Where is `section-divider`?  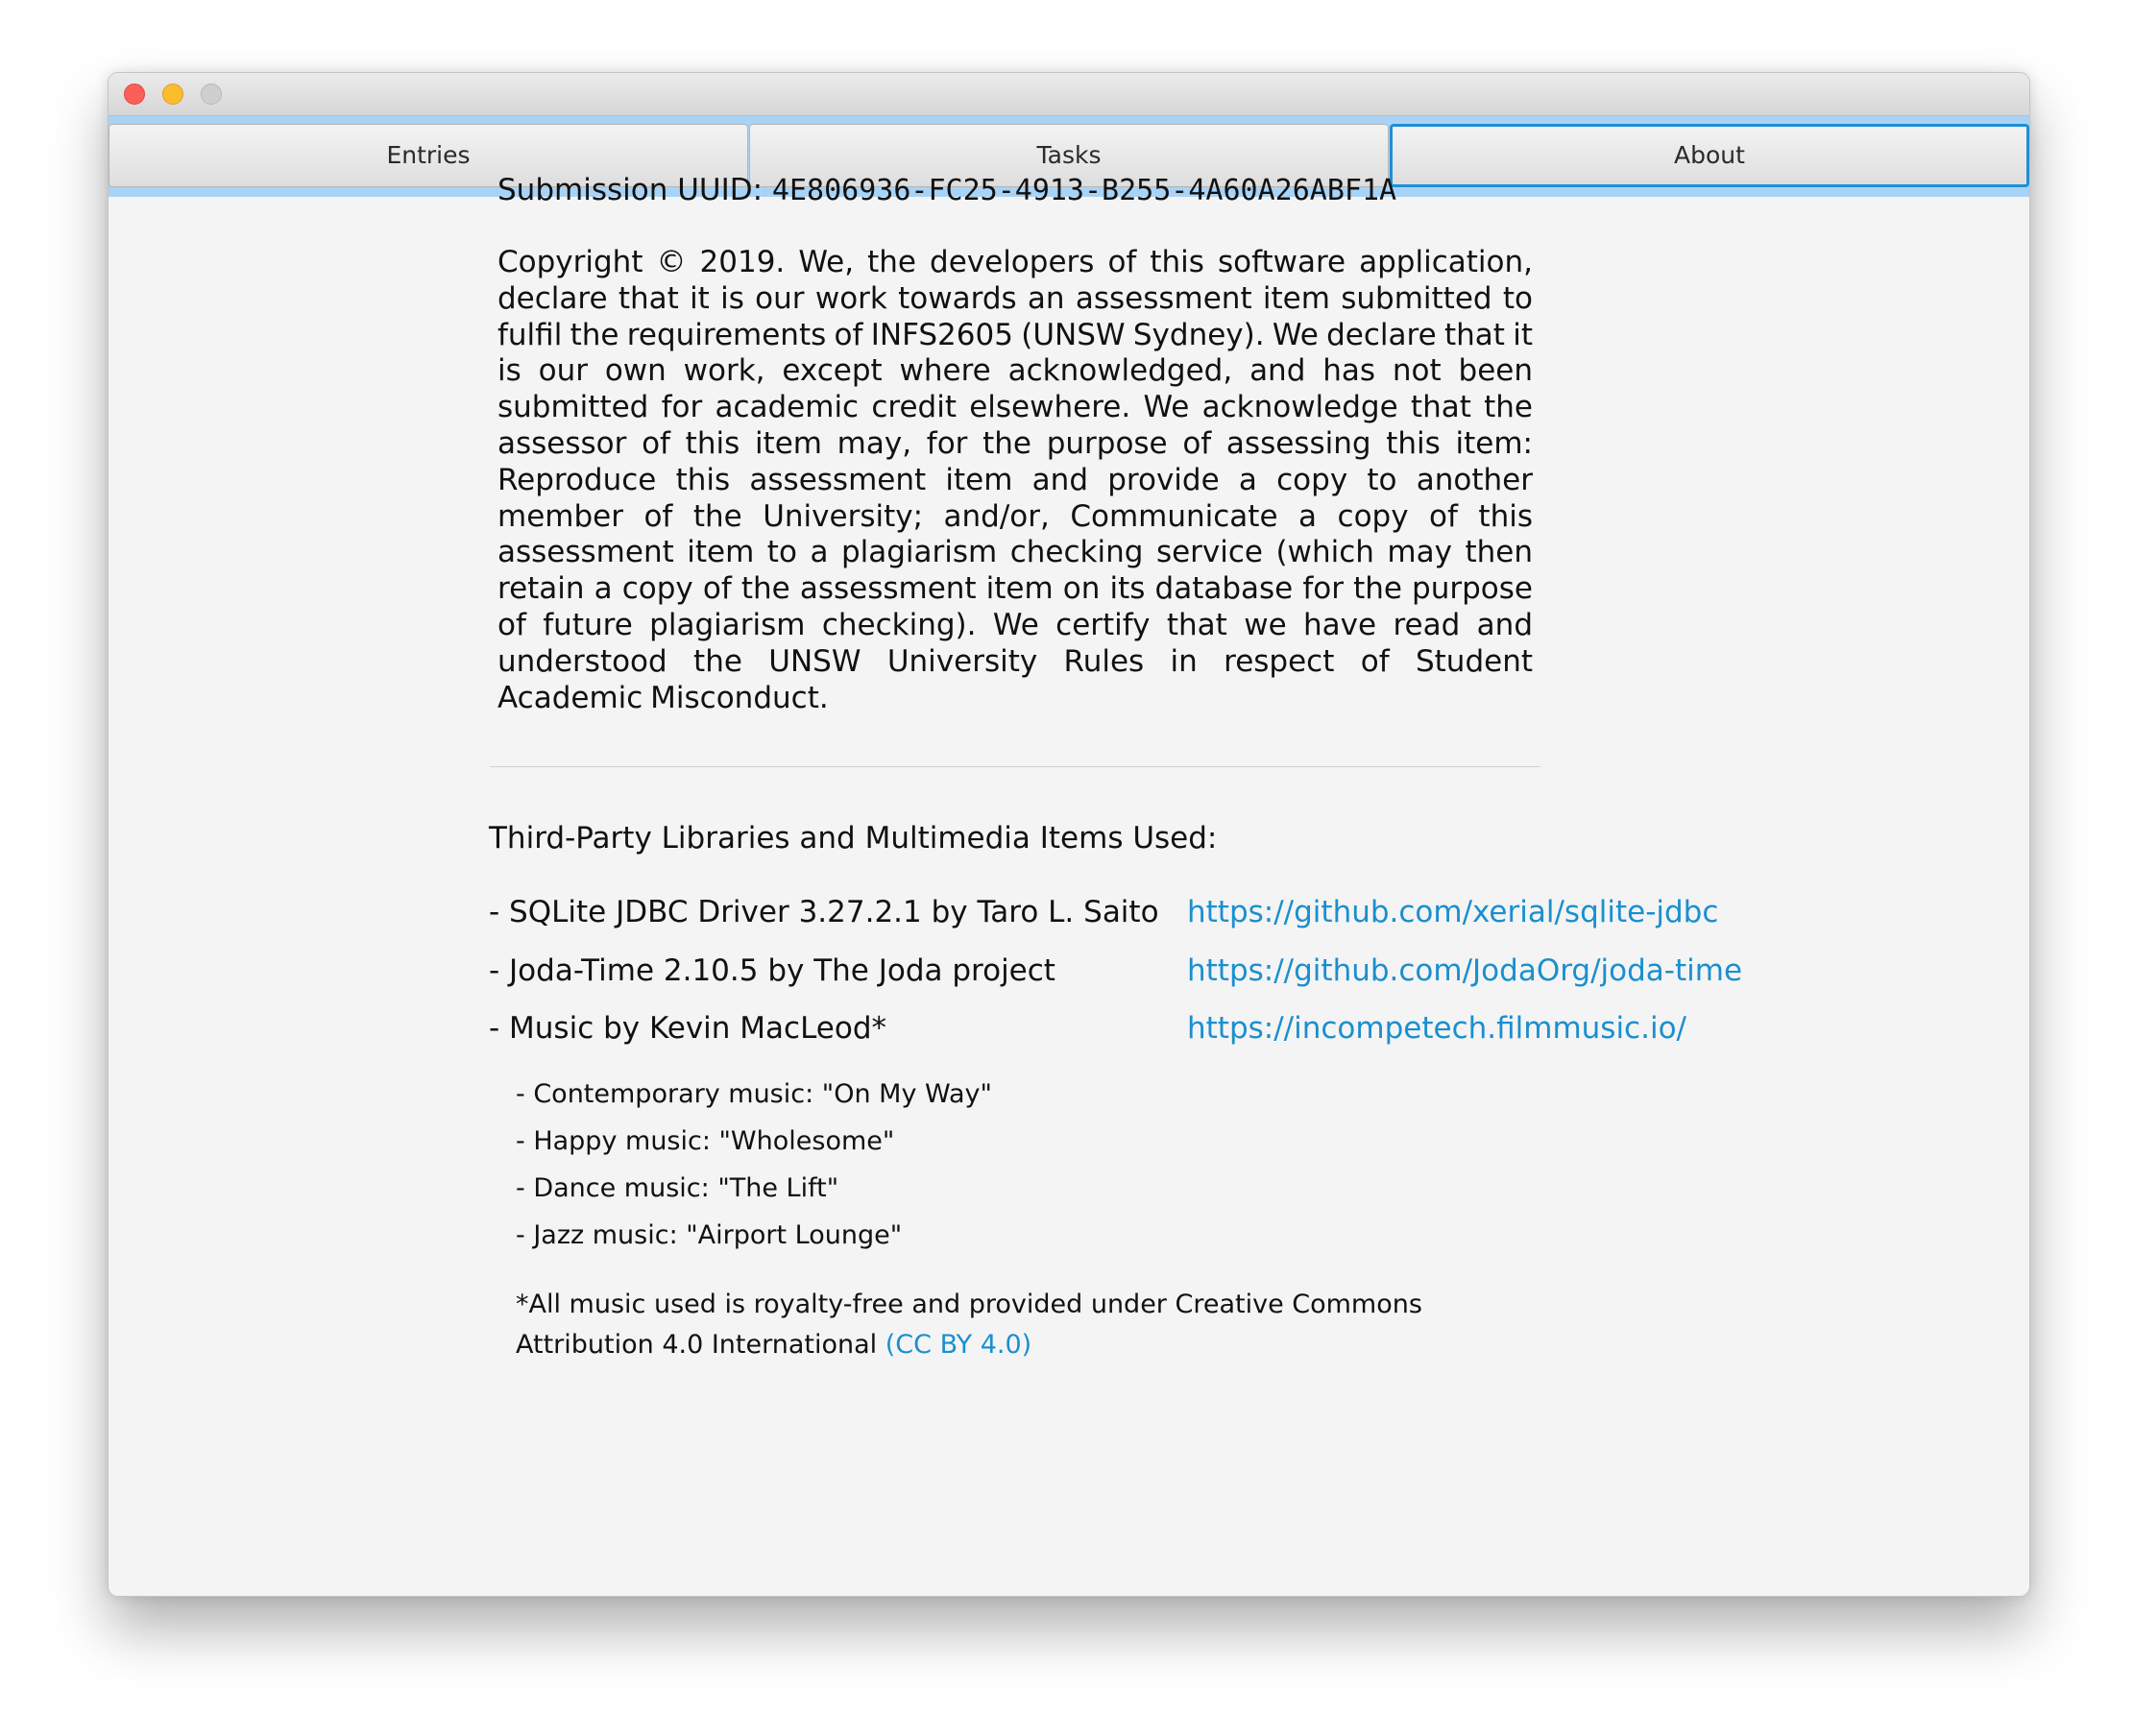
section-divider is located at coordinates (1015, 766).